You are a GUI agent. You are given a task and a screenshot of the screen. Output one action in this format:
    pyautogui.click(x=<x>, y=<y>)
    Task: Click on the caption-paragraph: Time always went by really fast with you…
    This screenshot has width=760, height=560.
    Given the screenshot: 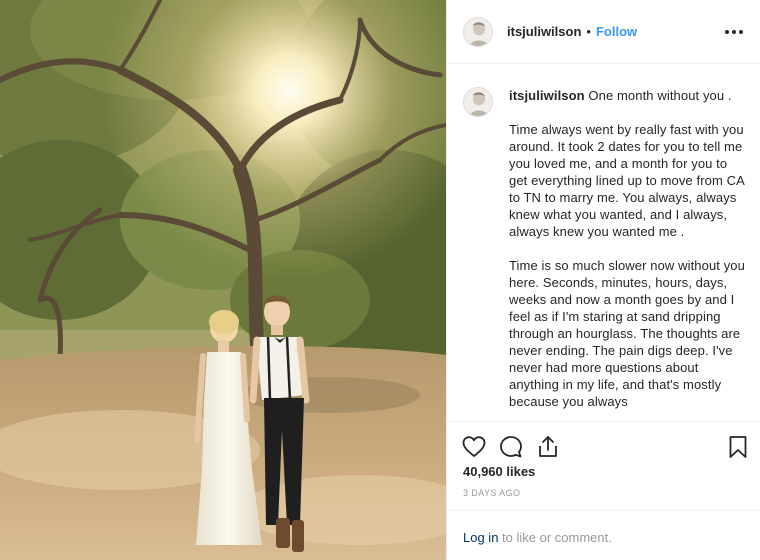 What is the action you would take?
    pyautogui.click(x=627, y=180)
    